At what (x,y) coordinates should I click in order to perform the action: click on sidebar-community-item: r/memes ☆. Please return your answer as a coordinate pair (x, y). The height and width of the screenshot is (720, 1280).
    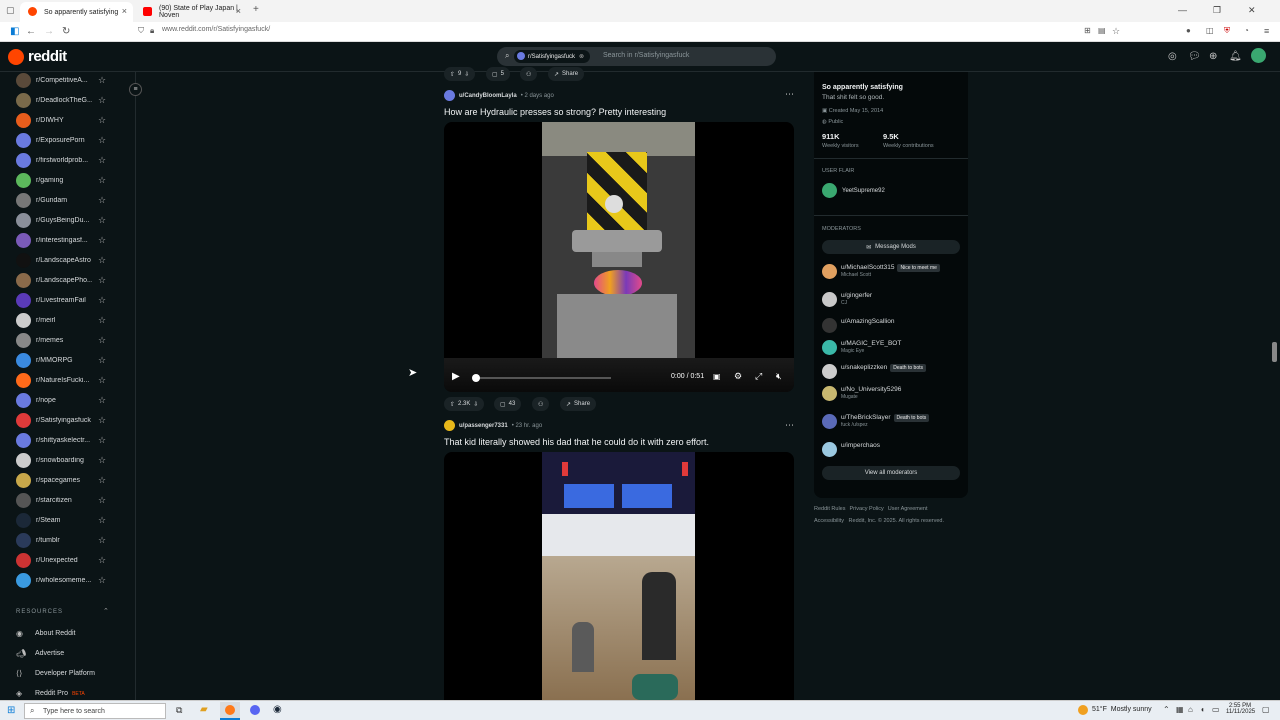
    Looking at the image, I should click on (68, 340).